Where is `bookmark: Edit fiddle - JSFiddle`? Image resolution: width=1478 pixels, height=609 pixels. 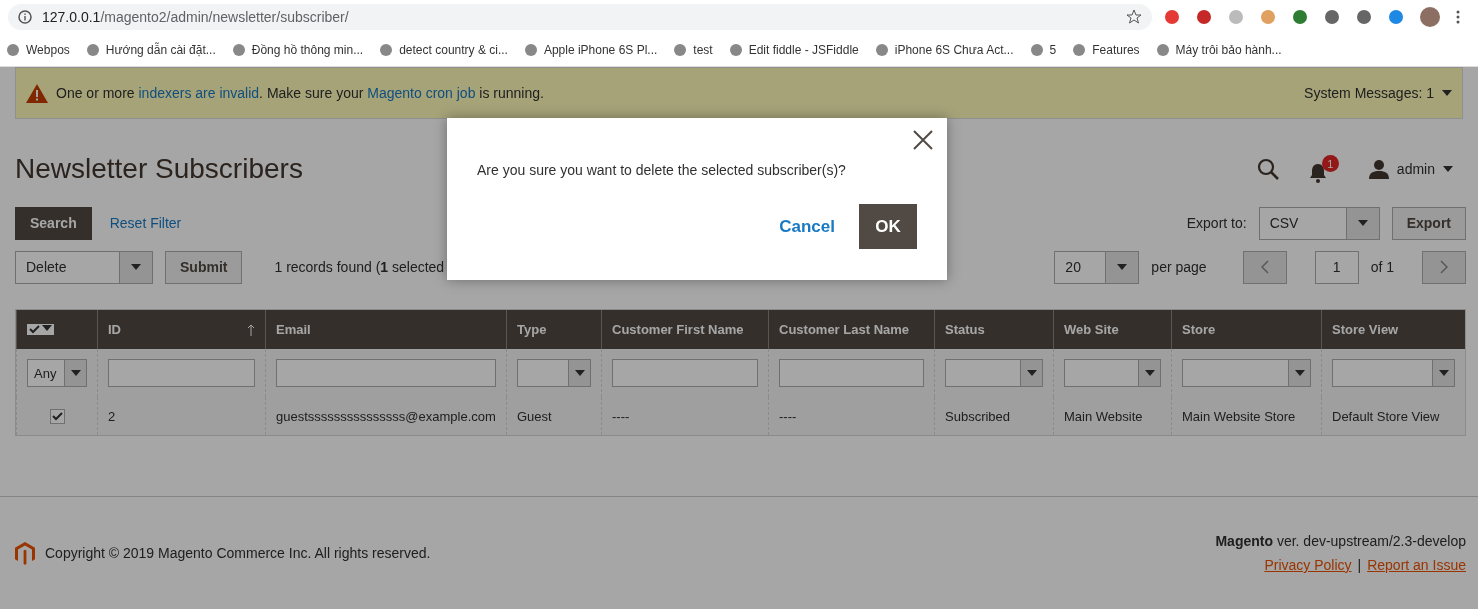 bookmark: Edit fiddle - JSFiddle is located at coordinates (793, 50).